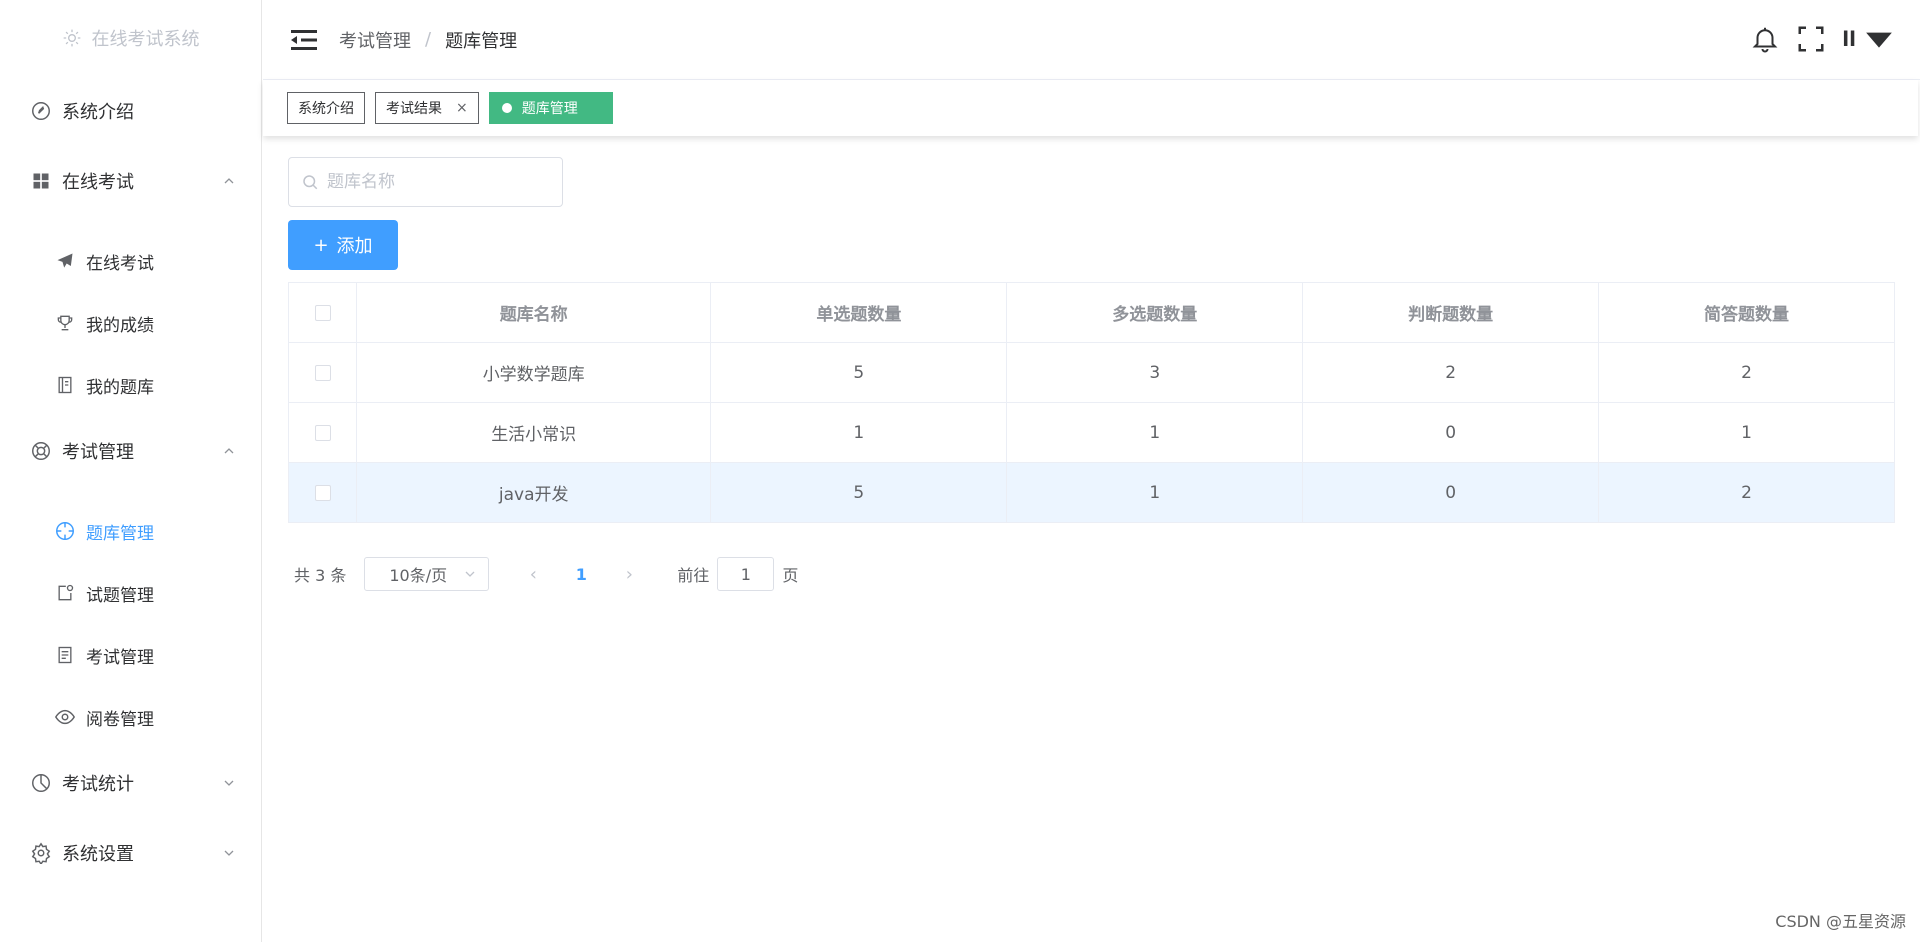 The height and width of the screenshot is (942, 1920). I want to click on tag-label: 系统介绍, so click(326, 109).